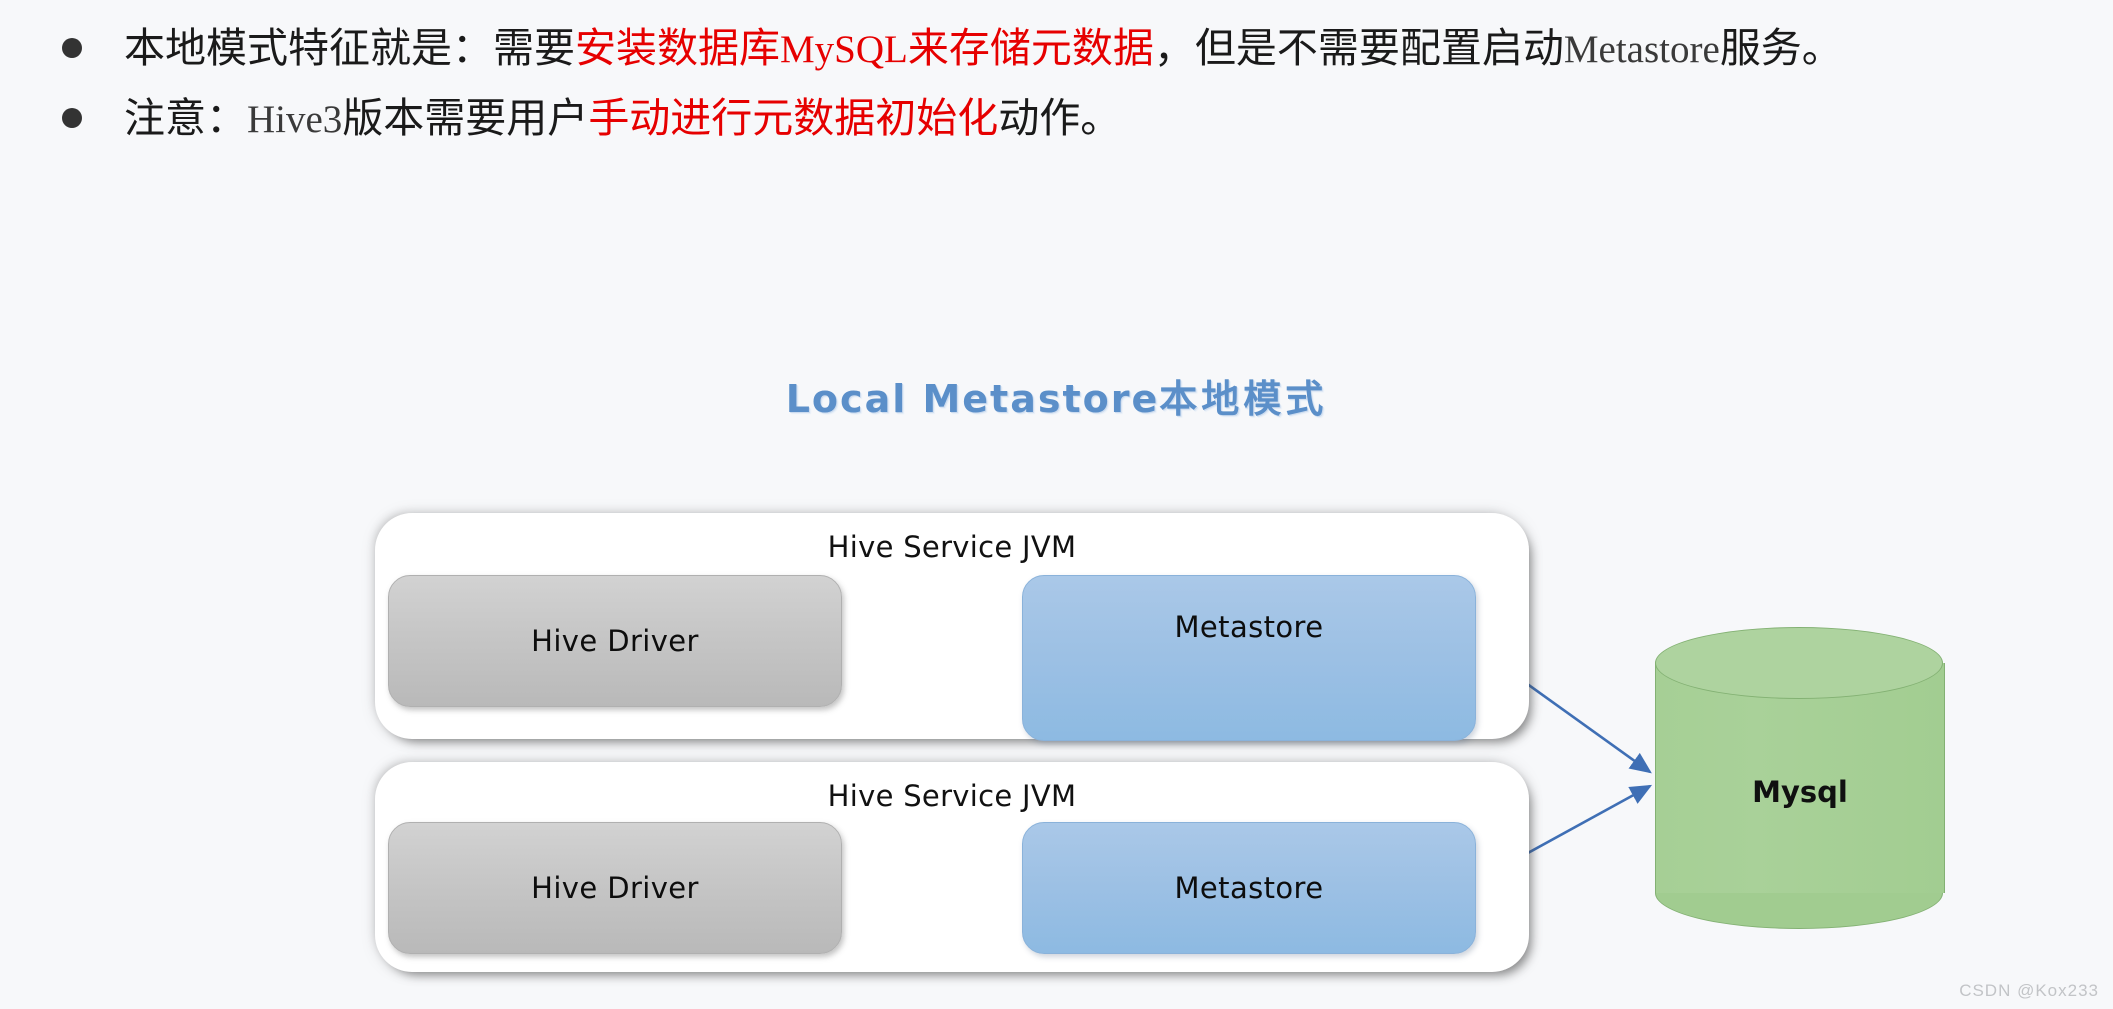 The height and width of the screenshot is (1009, 2113). I want to click on hive-driver-node-1: Hive Driver, so click(615, 641).